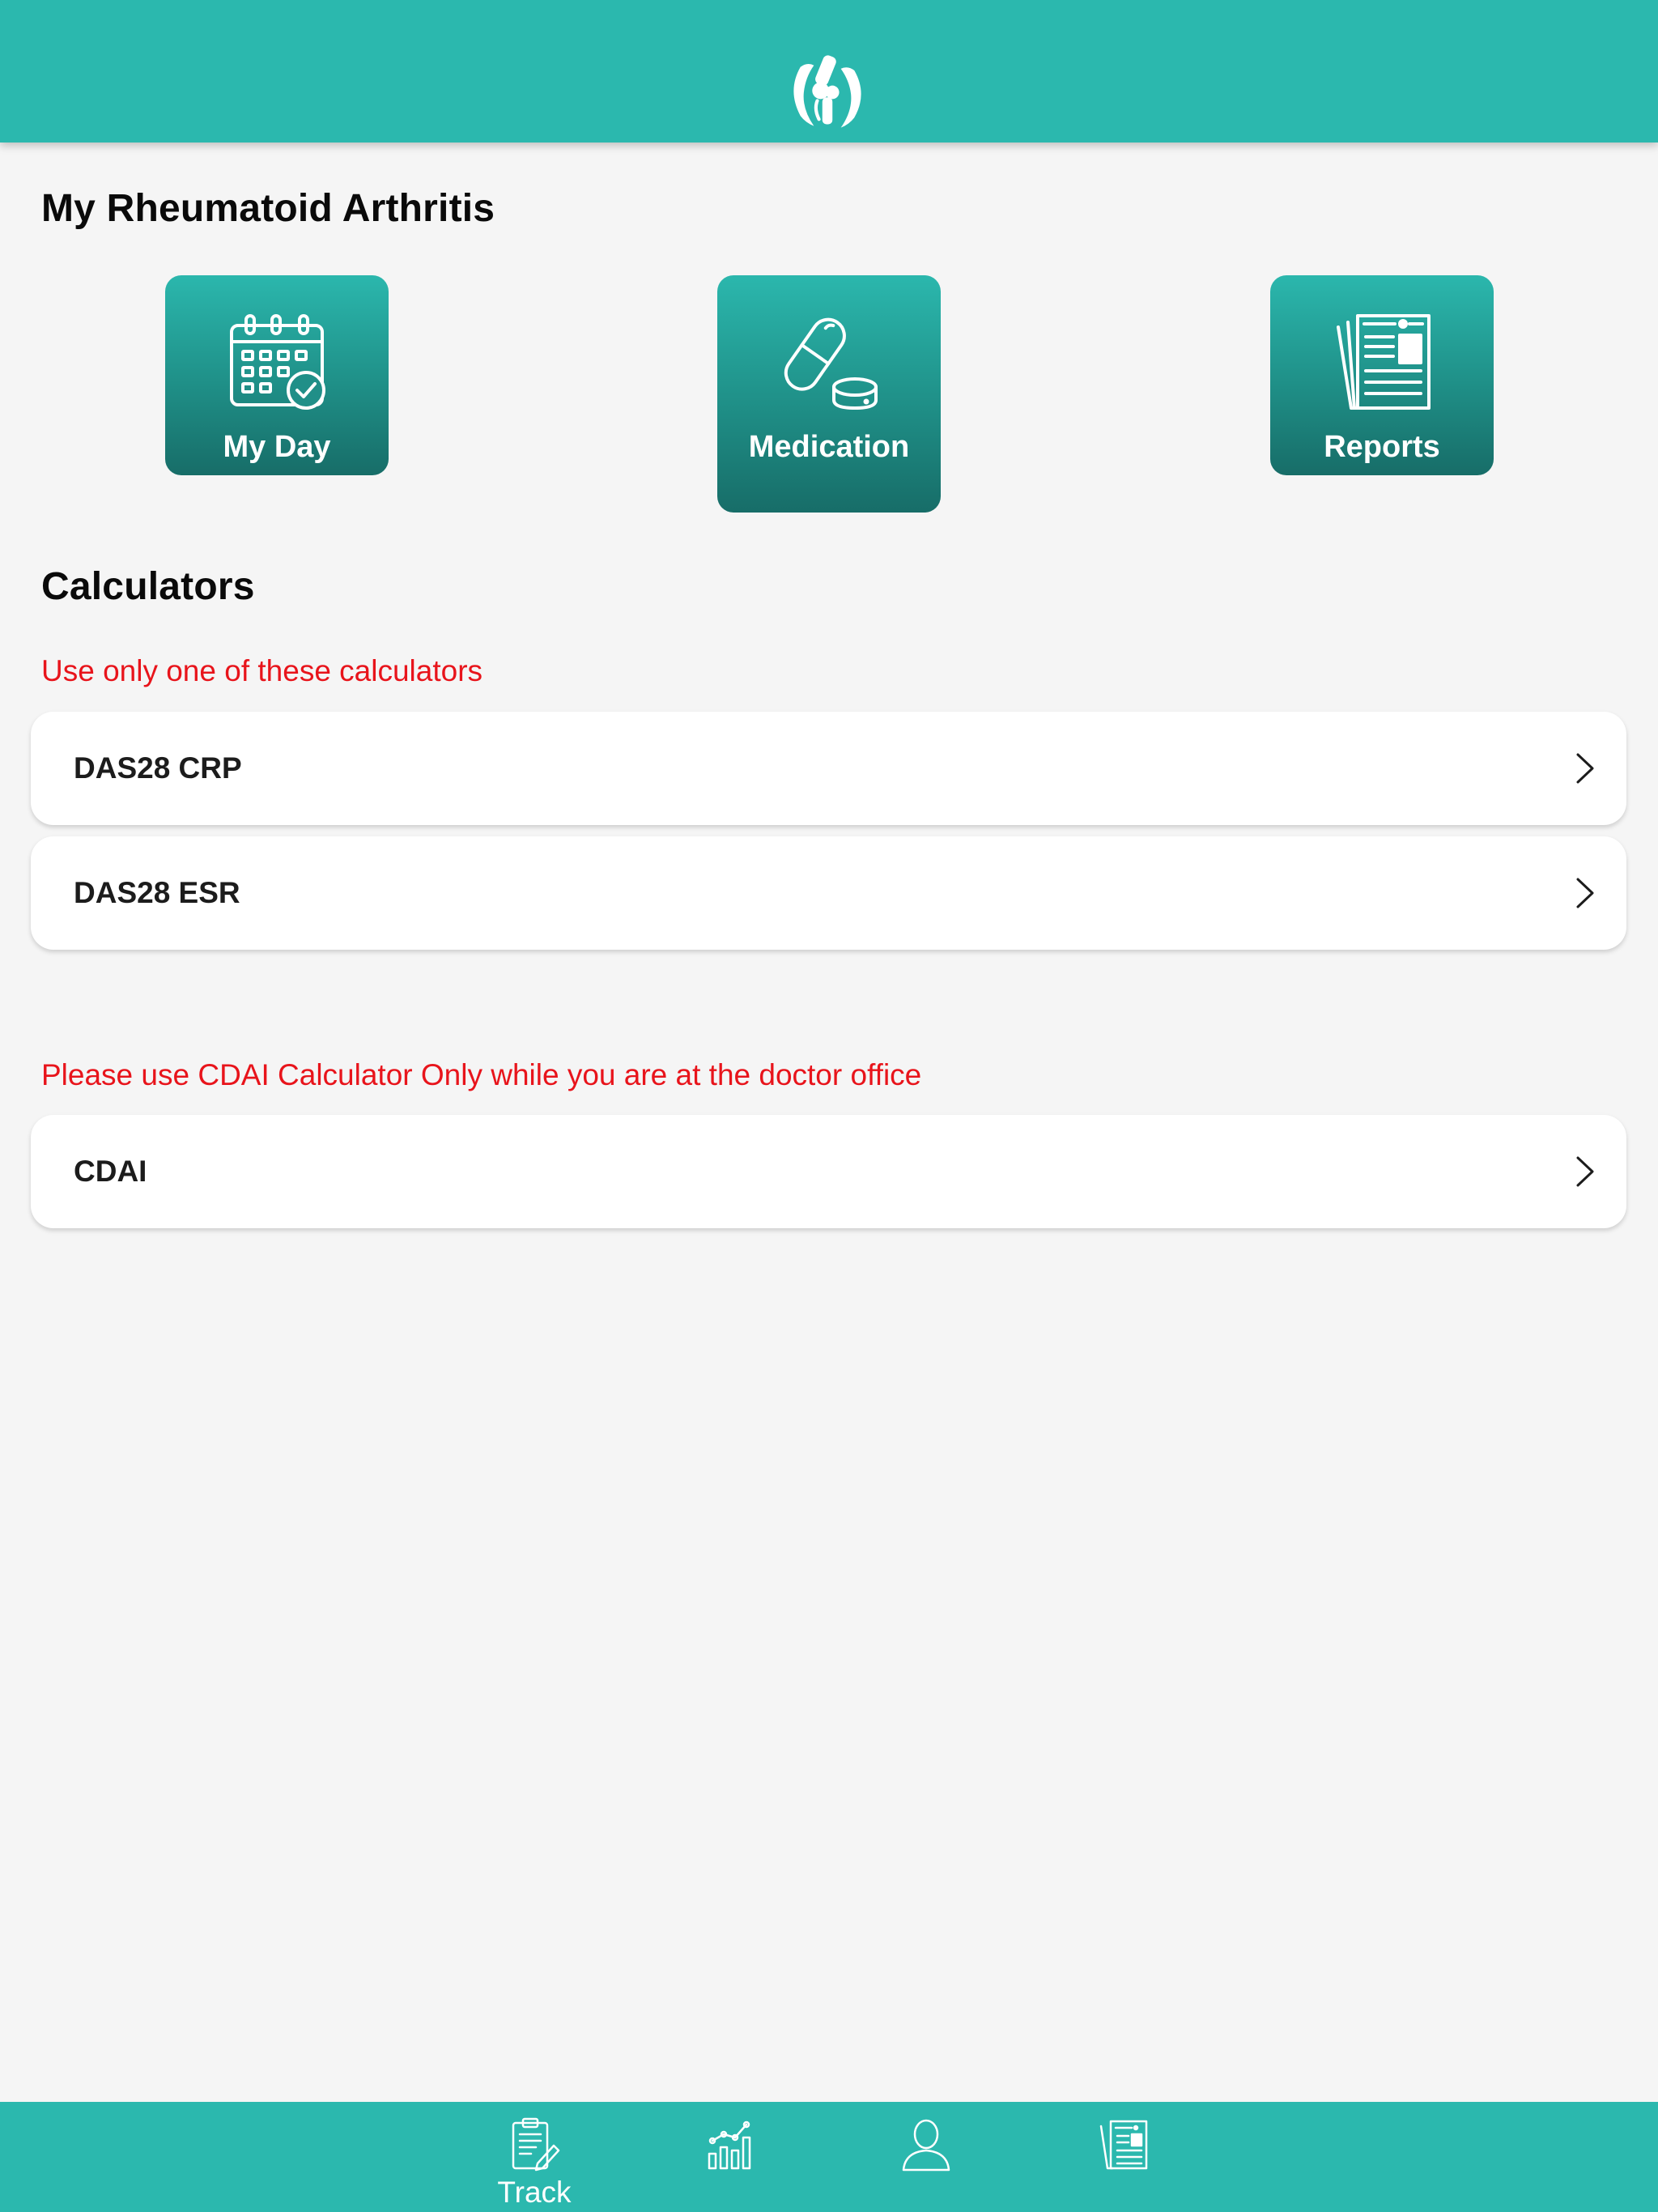  What do you see at coordinates (1123, 2145) in the screenshot?
I see `news-icon` at bounding box center [1123, 2145].